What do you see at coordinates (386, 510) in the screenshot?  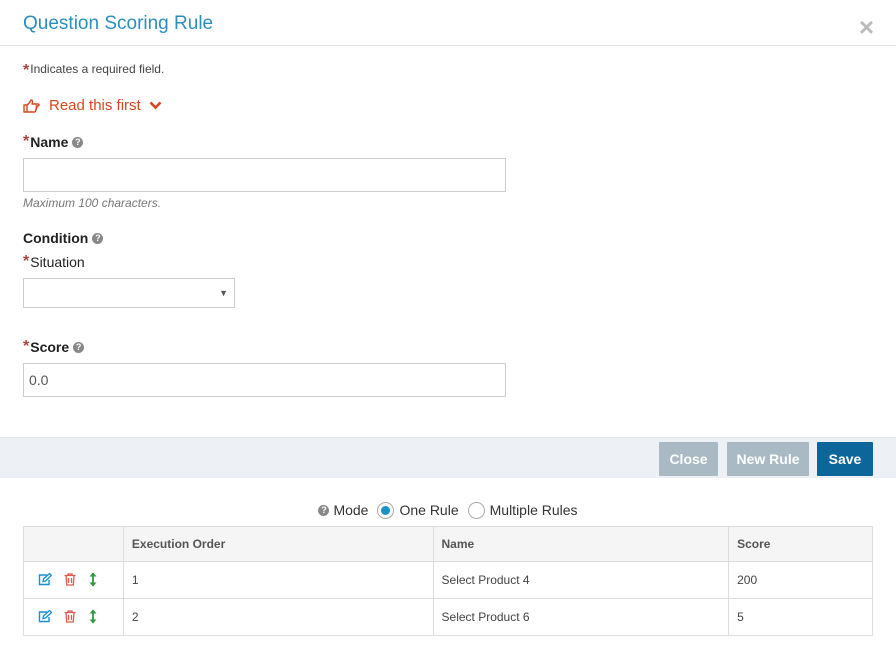 I see `radio-checked-icon` at bounding box center [386, 510].